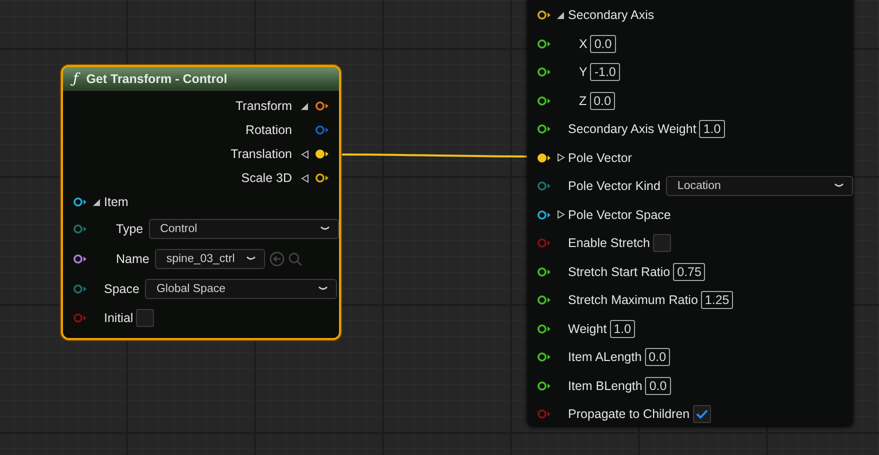  I want to click on pin-label: Translation, so click(261, 154).